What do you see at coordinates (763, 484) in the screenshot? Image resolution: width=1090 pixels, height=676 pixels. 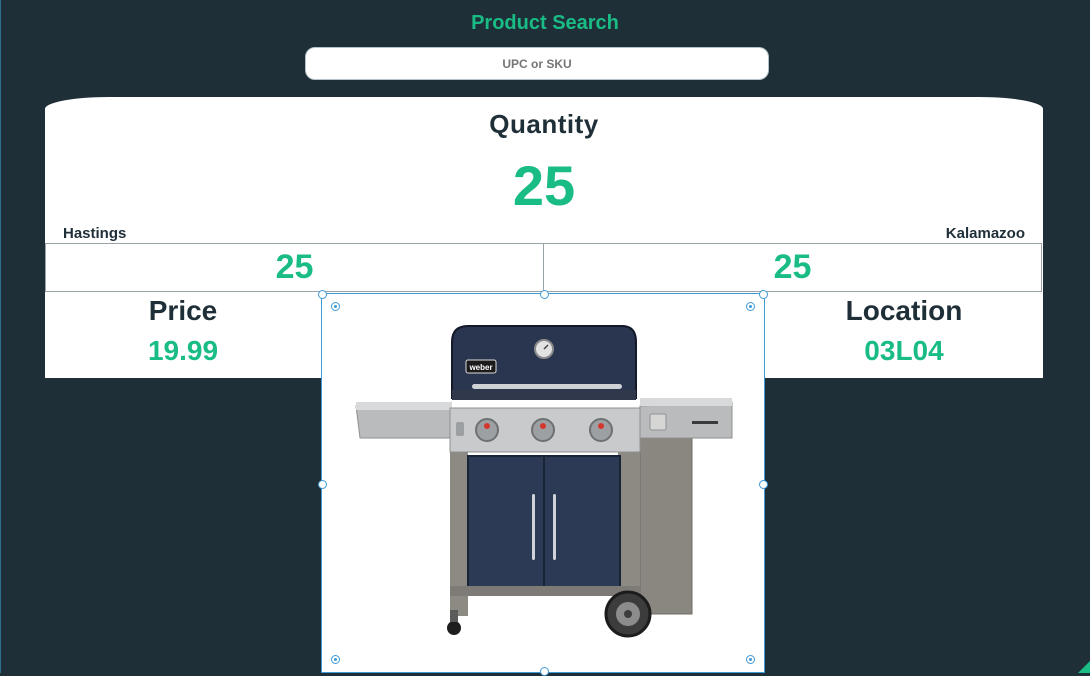 I see `resize-handle-right` at bounding box center [763, 484].